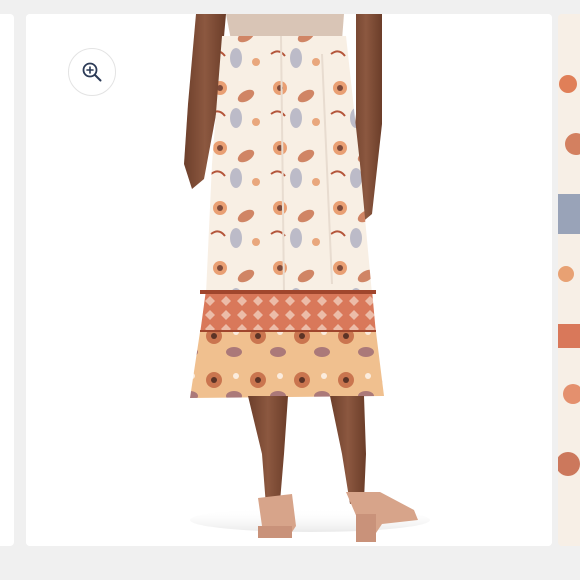 The image size is (580, 580). What do you see at coordinates (290, 566) in the screenshot?
I see `gallery-footer` at bounding box center [290, 566].